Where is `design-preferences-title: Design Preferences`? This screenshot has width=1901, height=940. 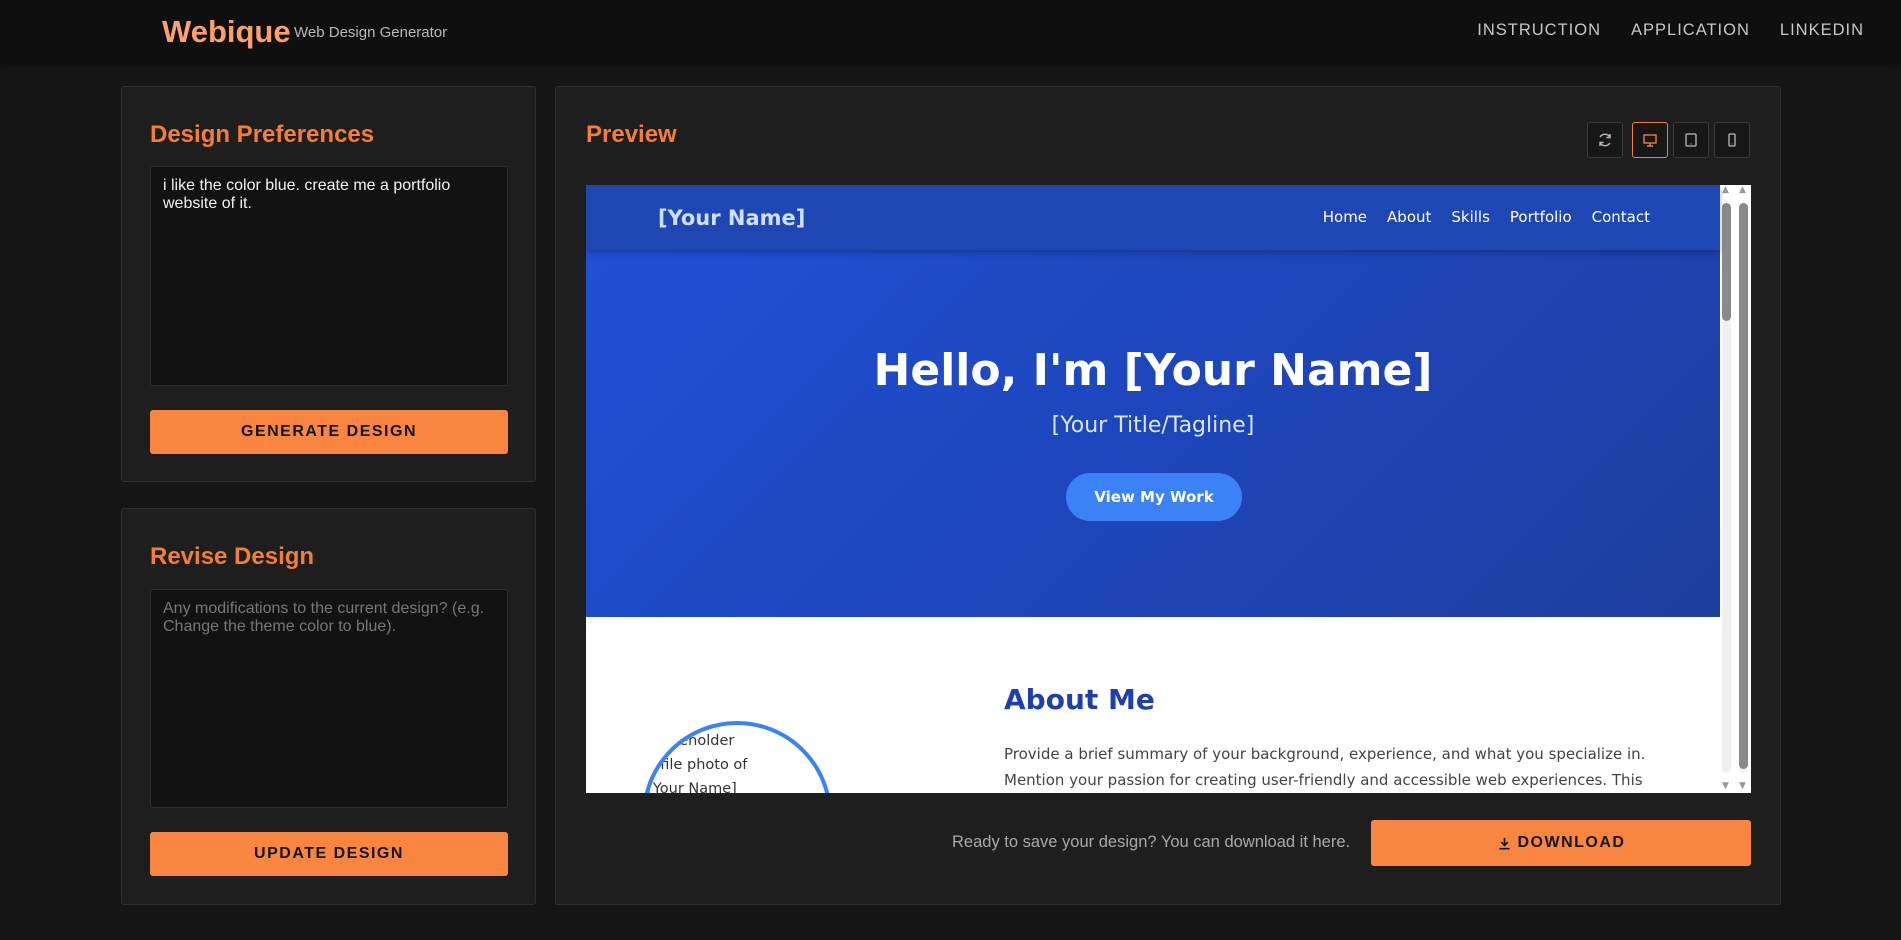 design-preferences-title: Design Preferences is located at coordinates (262, 134).